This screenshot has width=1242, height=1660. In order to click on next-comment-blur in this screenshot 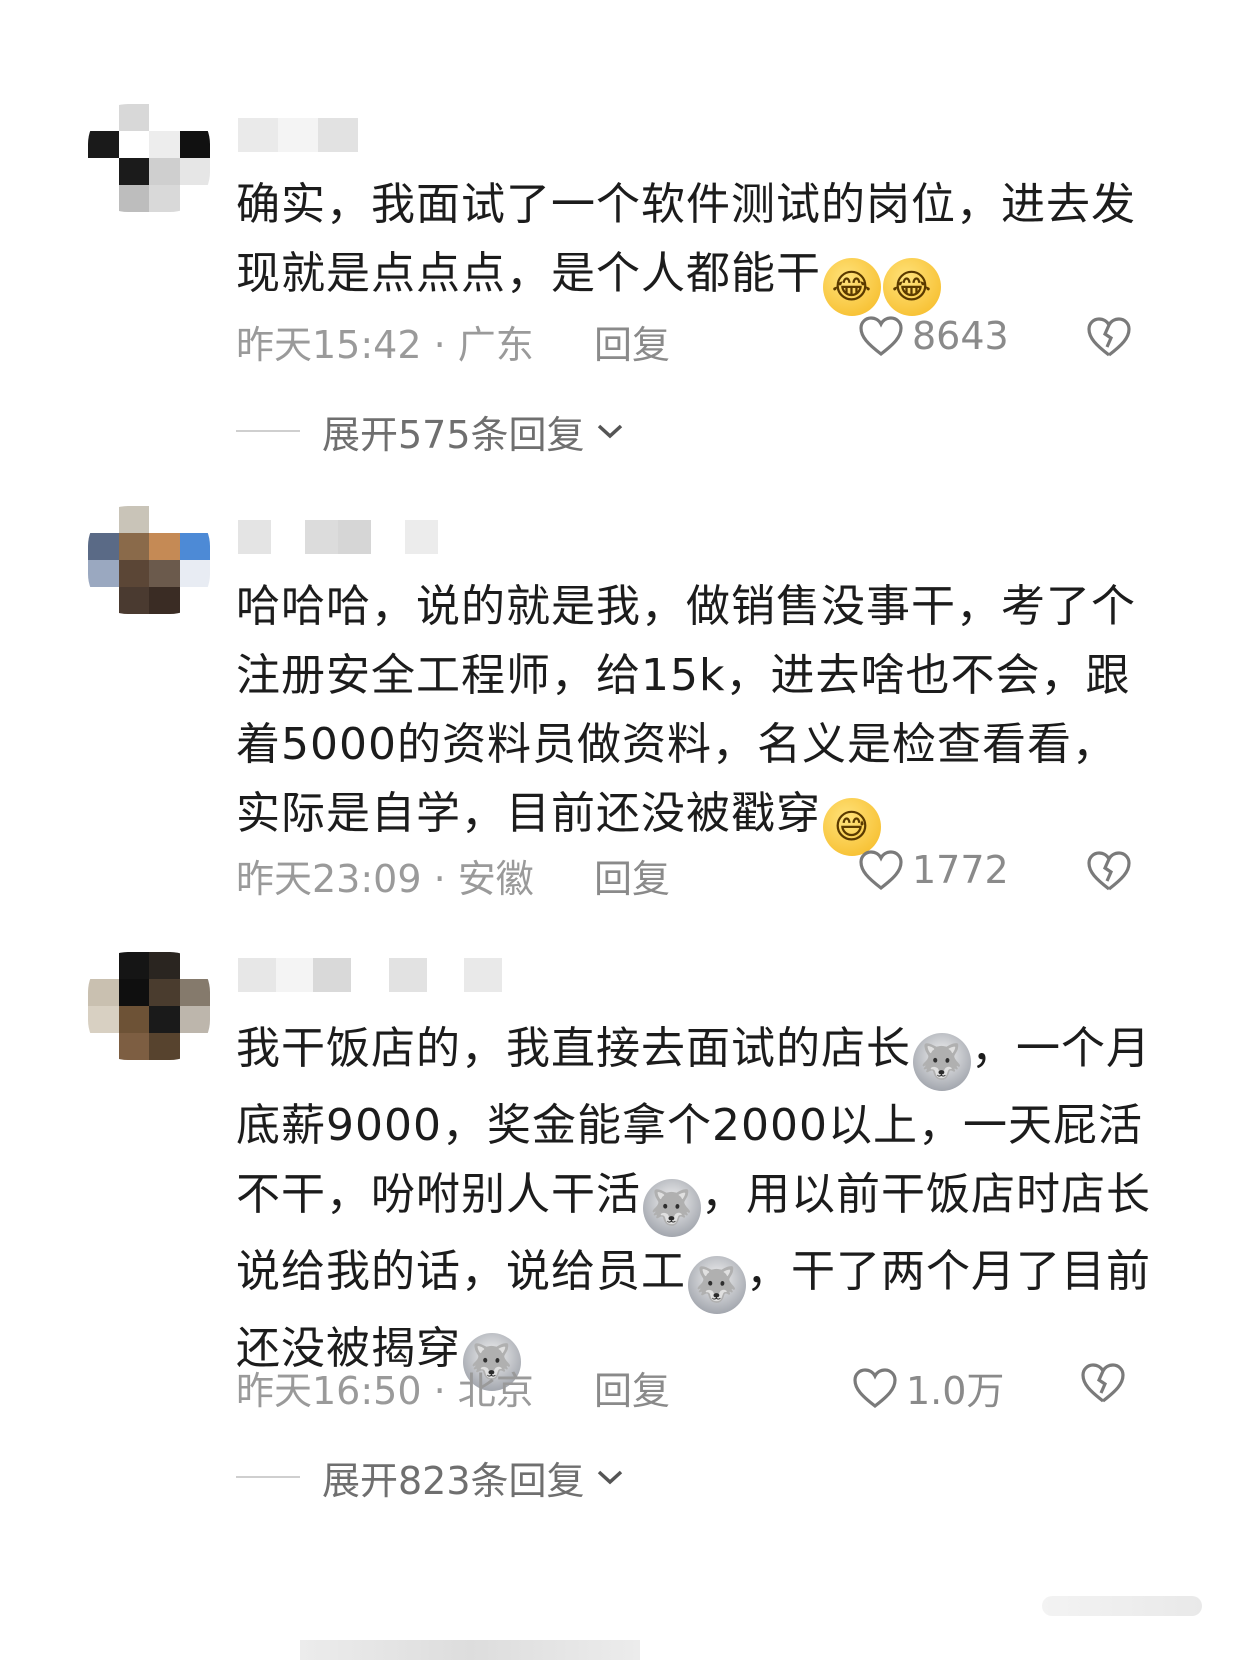, I will do `click(470, 1650)`.